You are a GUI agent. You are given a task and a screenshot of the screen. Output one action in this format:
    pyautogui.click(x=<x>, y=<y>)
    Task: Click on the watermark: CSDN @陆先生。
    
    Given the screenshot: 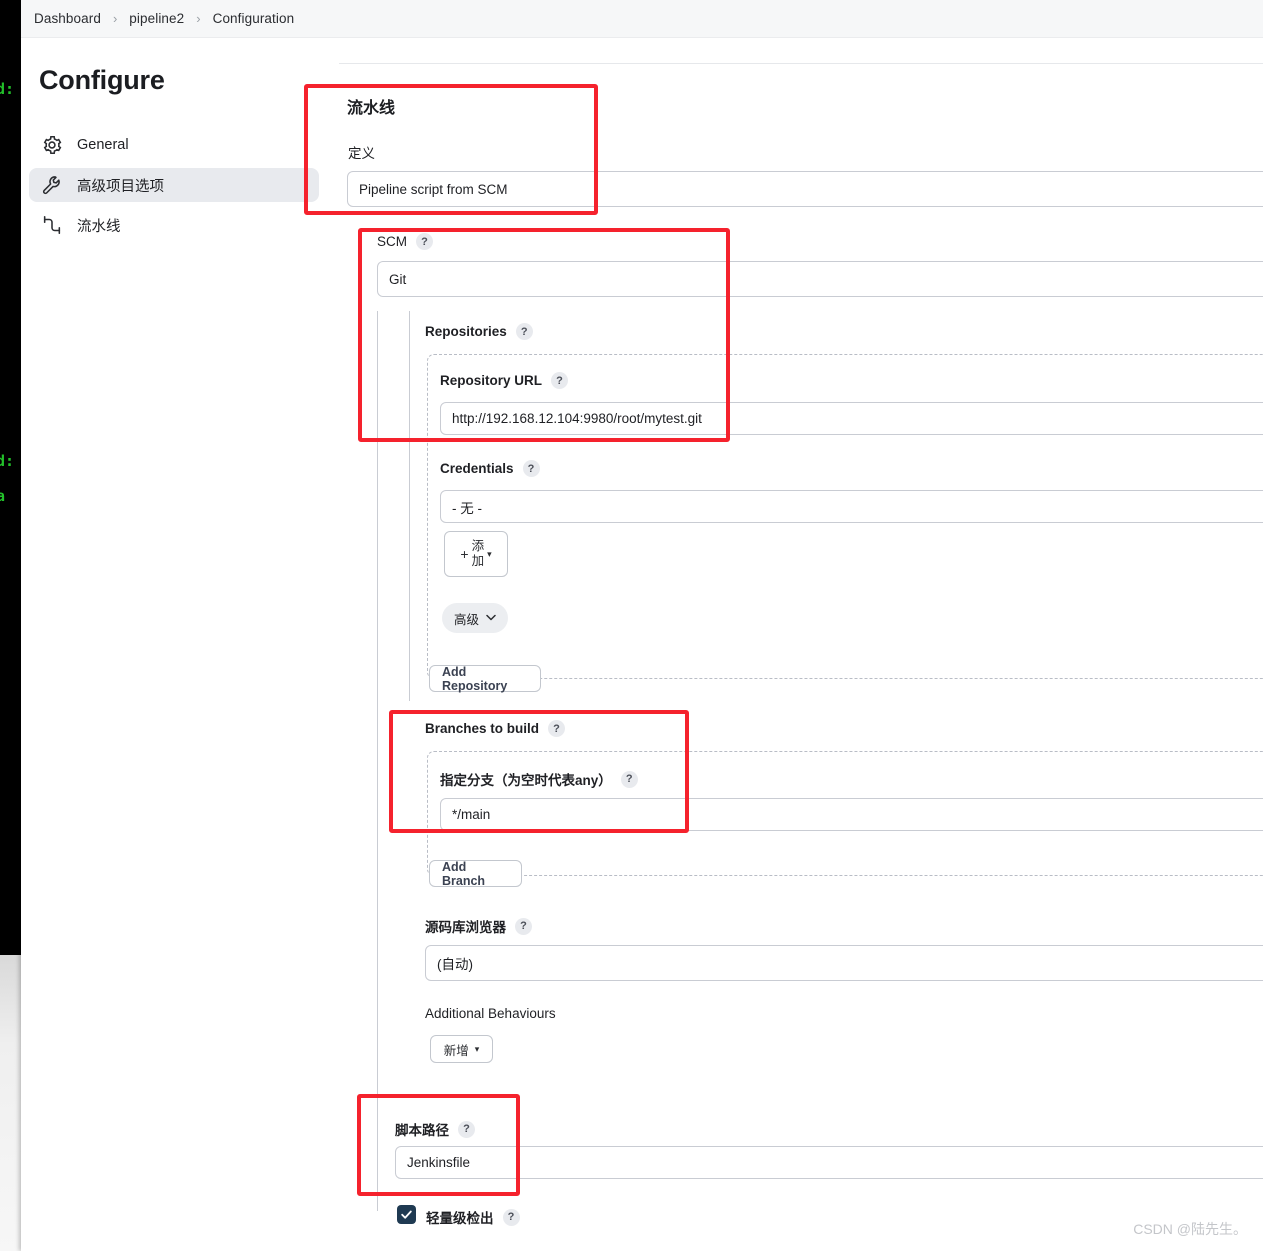 What is the action you would take?
    pyautogui.click(x=1190, y=1229)
    